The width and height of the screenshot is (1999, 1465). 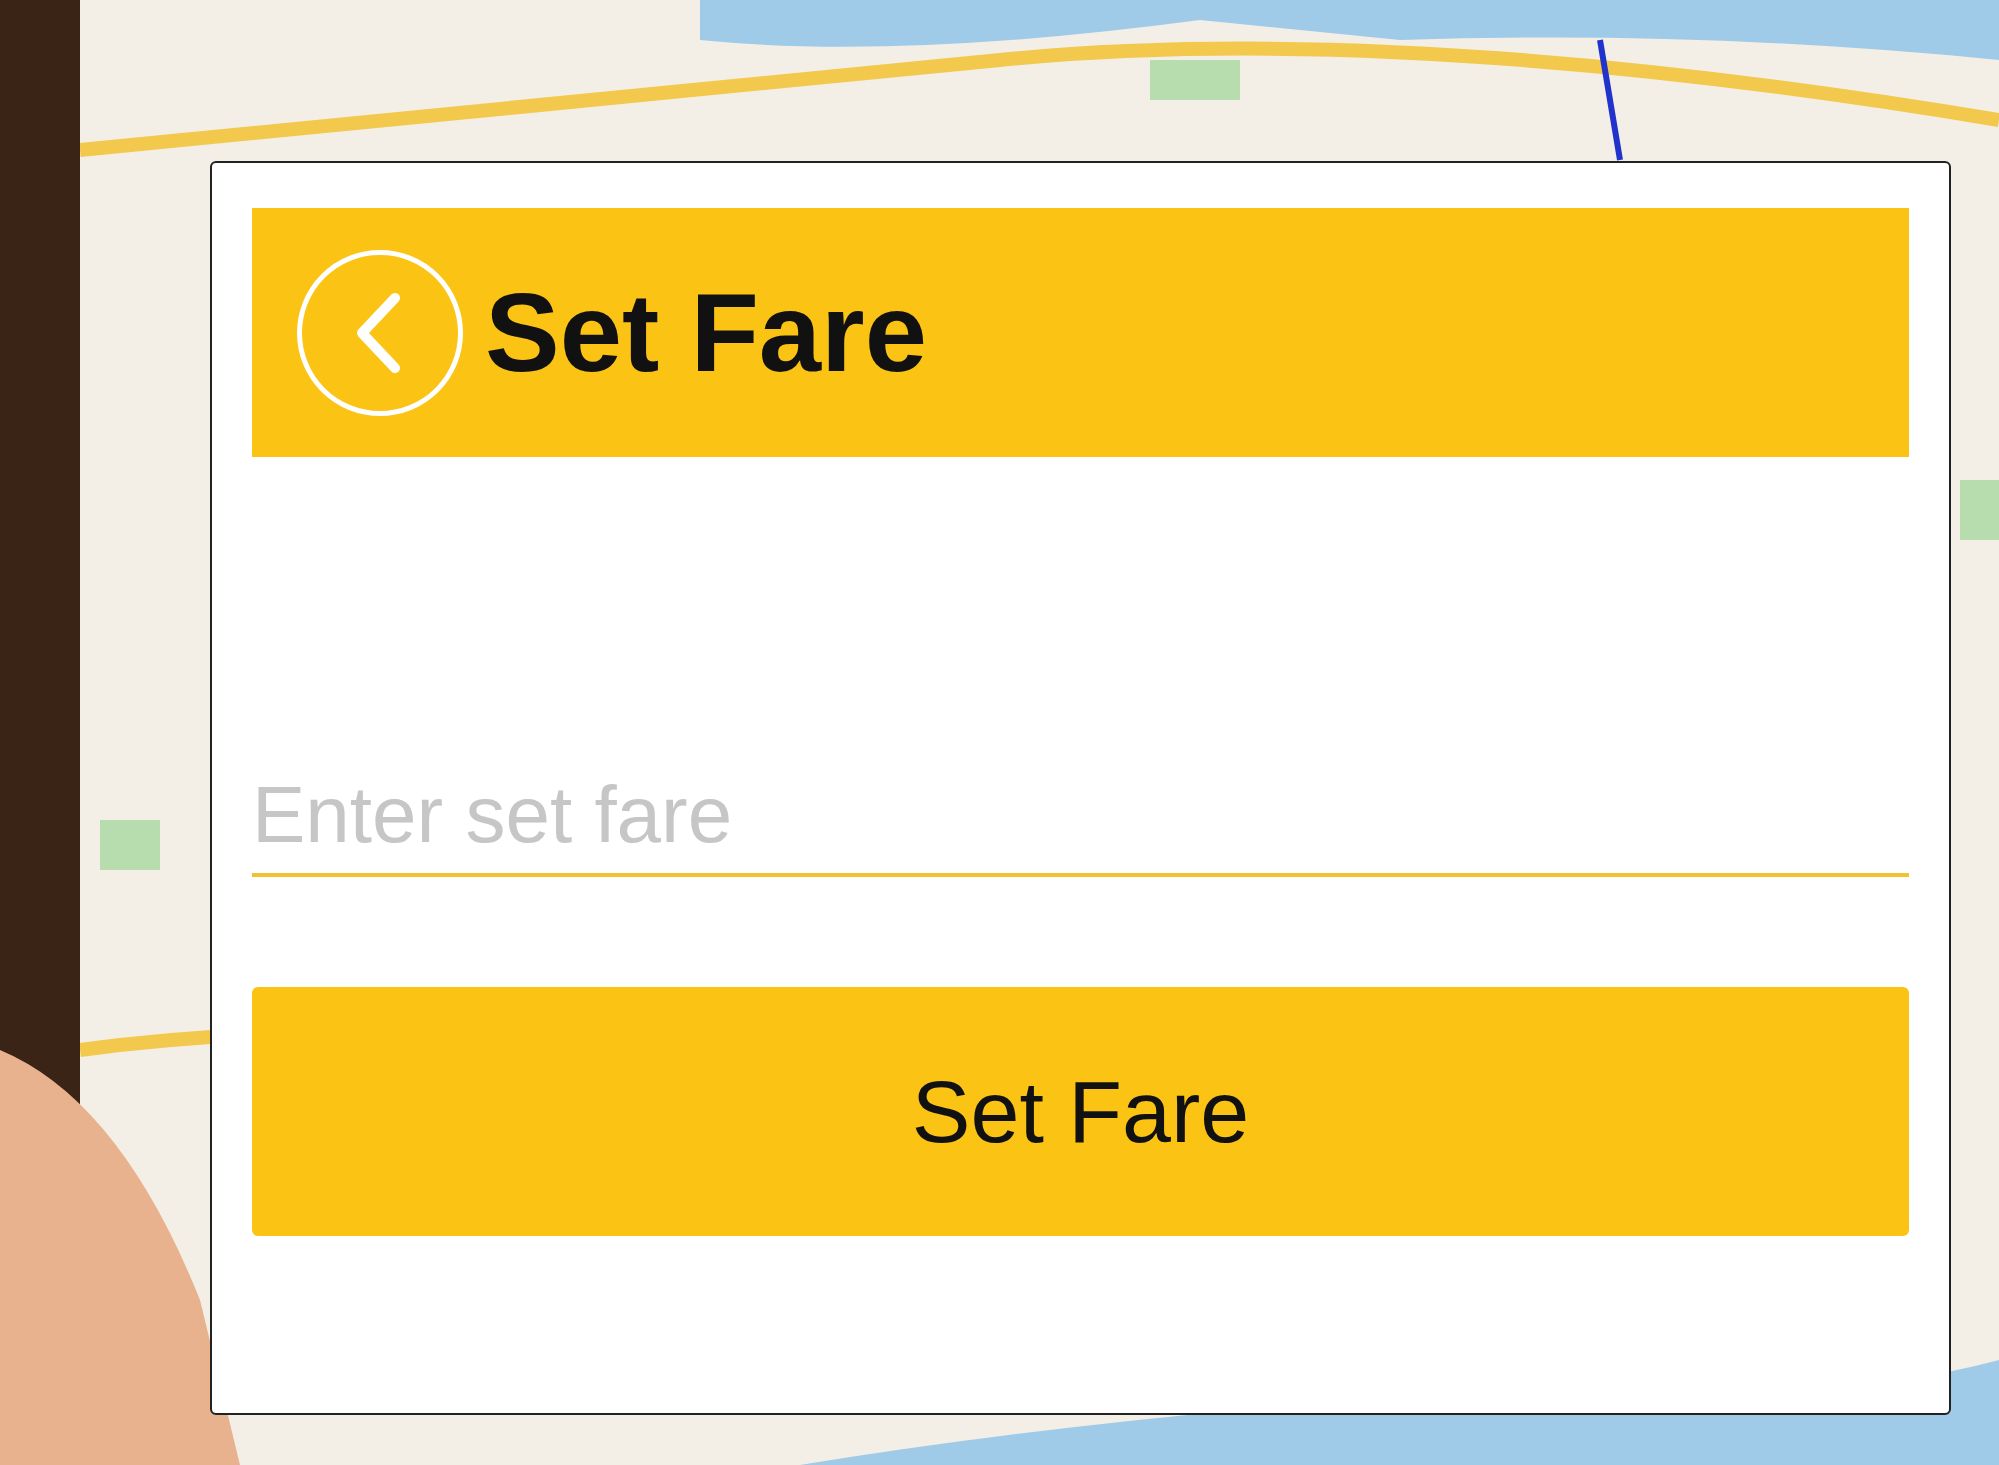 I want to click on set-fare-button: Set Fare, so click(x=1080, y=1111).